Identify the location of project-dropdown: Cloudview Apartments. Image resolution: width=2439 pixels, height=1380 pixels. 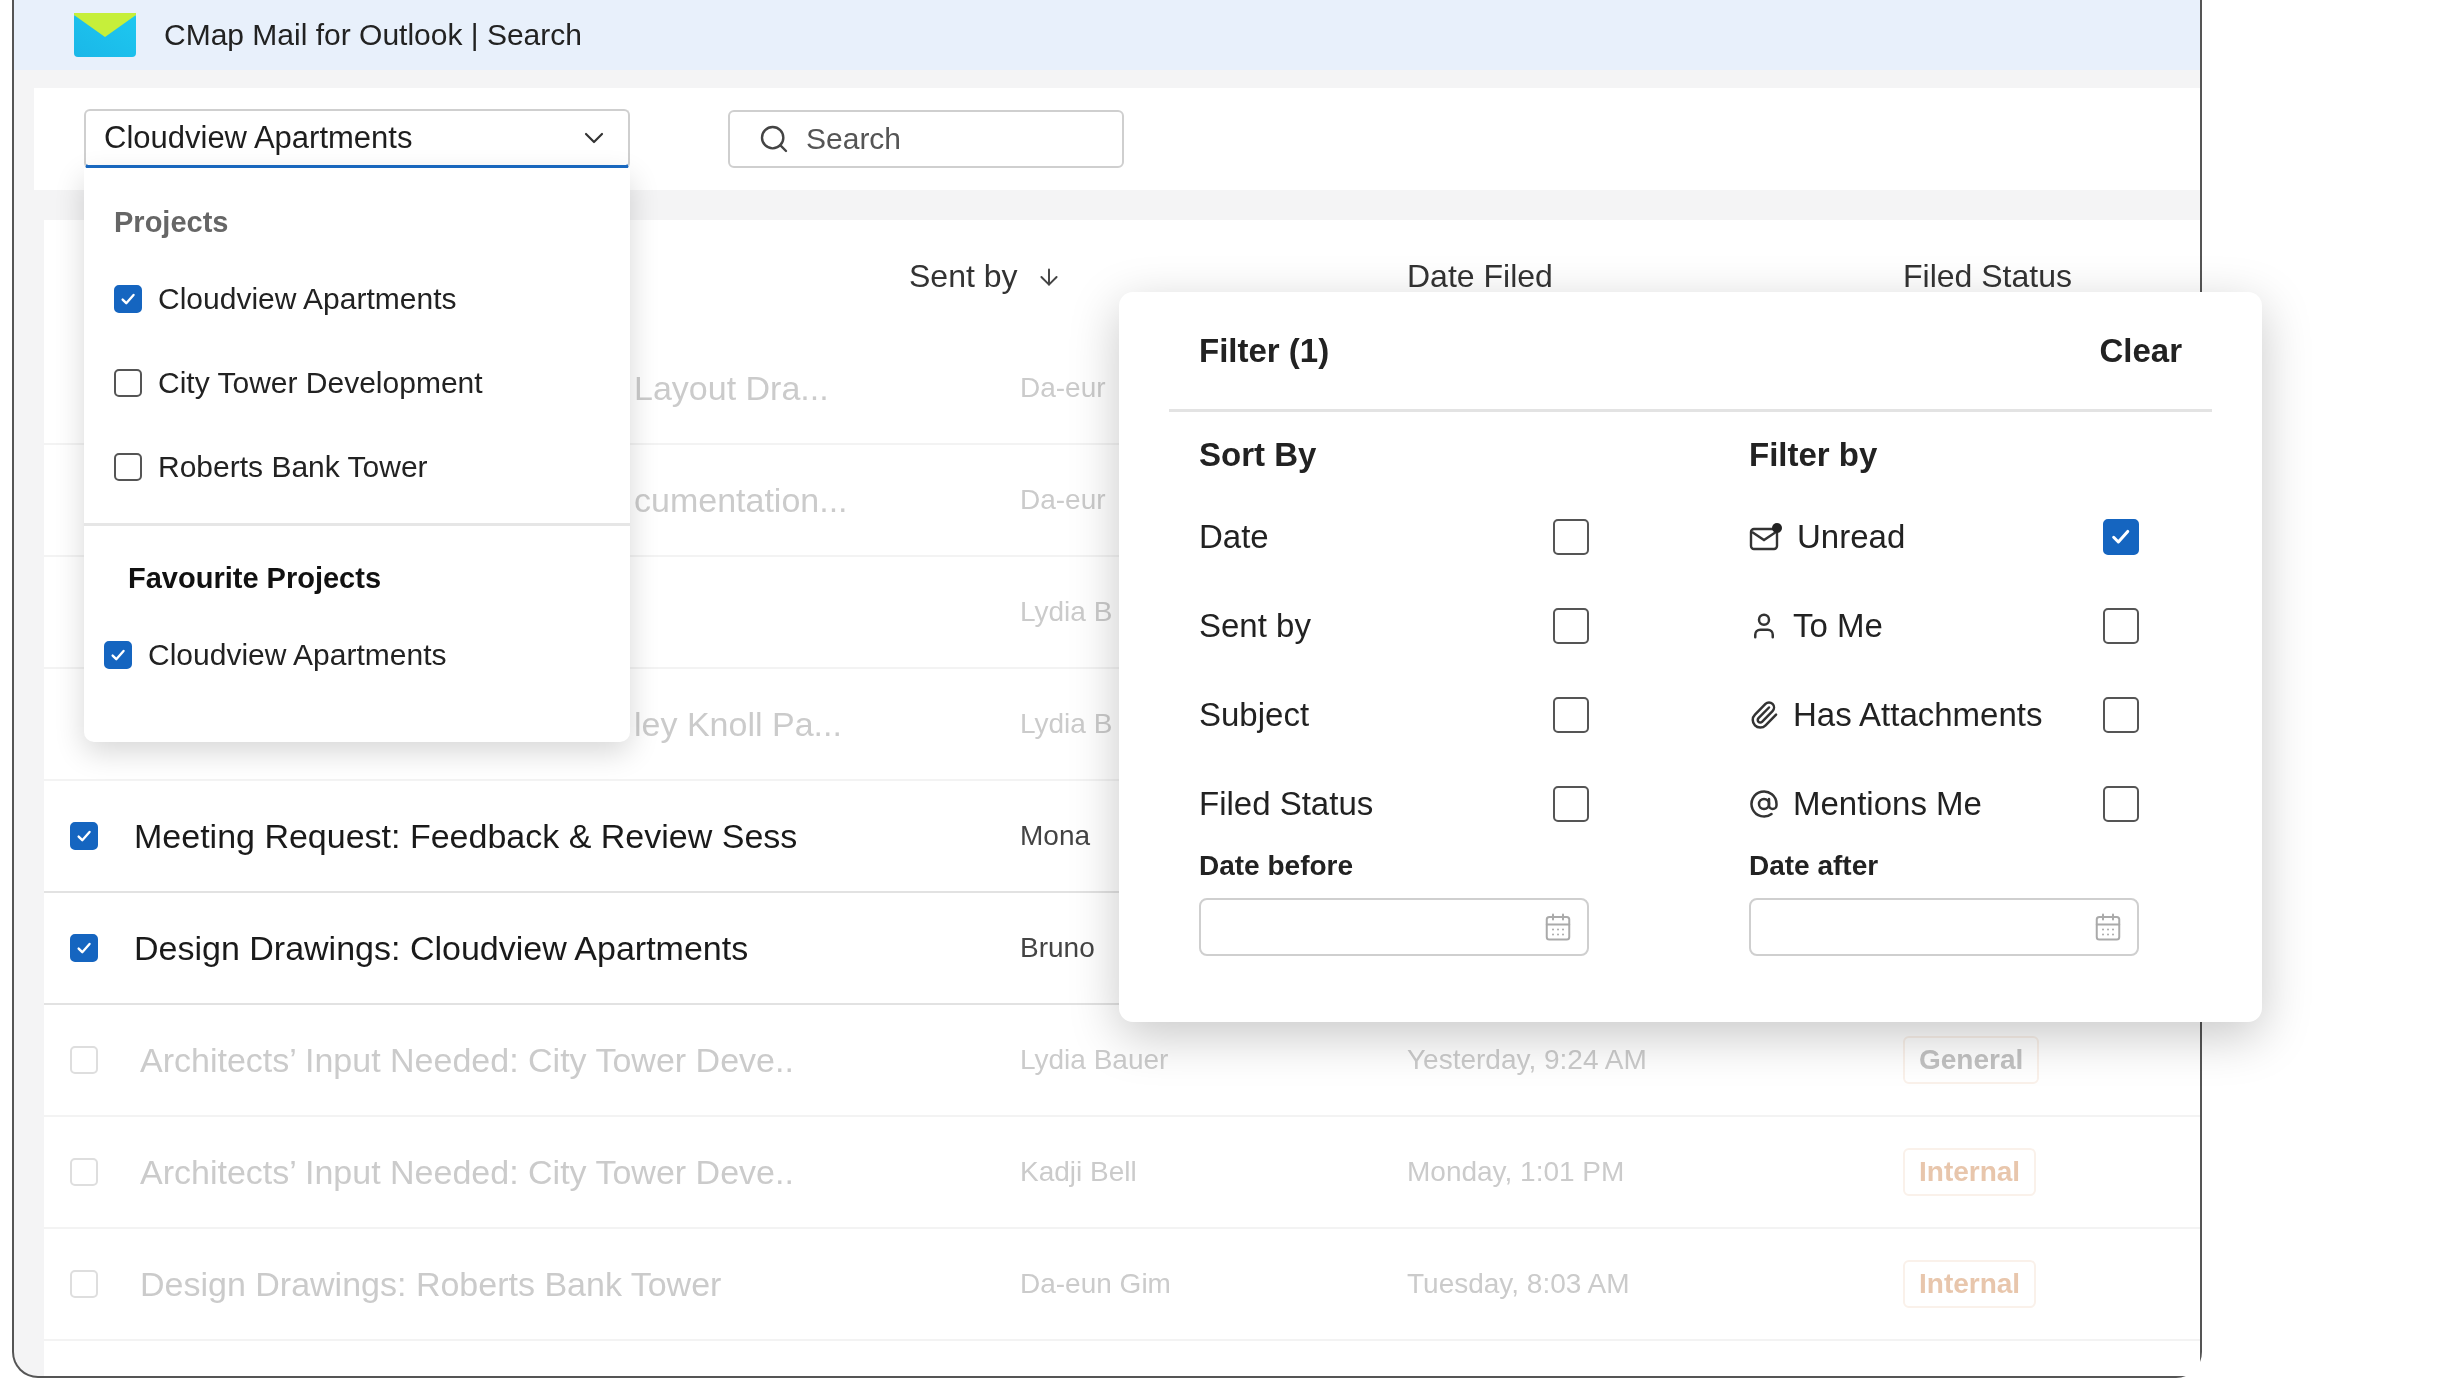
(357, 139).